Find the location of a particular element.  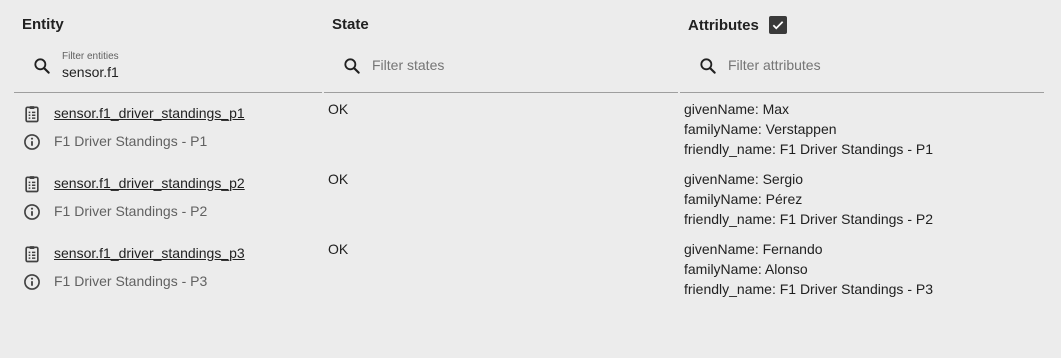

entity-filter-input: sensor.f1 is located at coordinates (90, 72).